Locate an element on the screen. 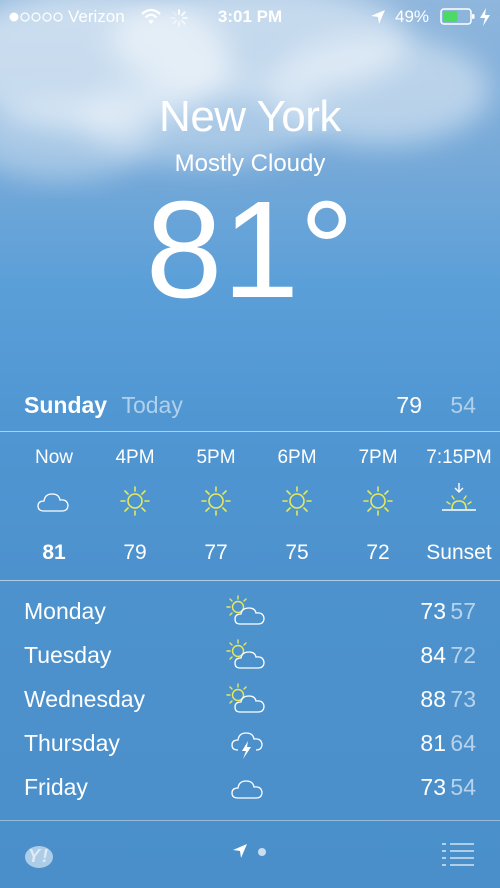  daily-low: 73 is located at coordinates (463, 699).